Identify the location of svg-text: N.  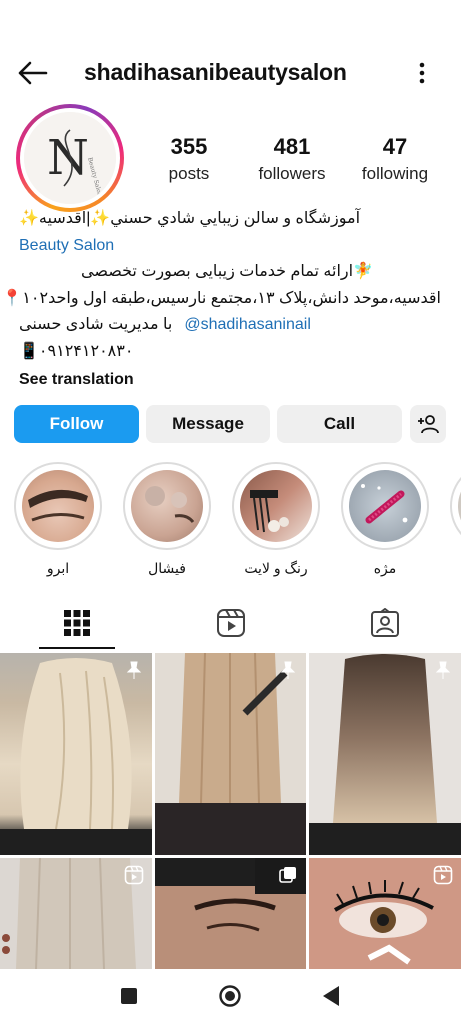
(68, 158).